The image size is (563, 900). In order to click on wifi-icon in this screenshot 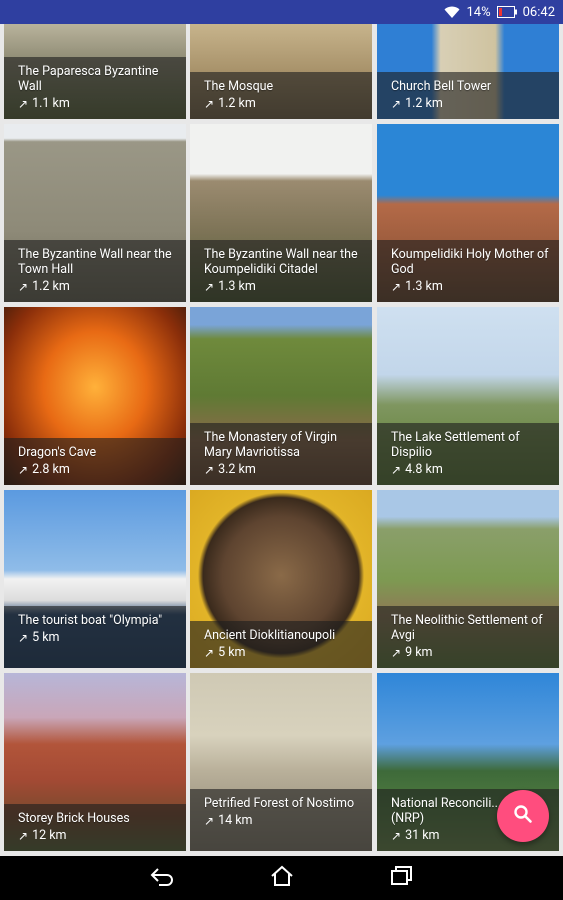, I will do `click(452, 12)`.